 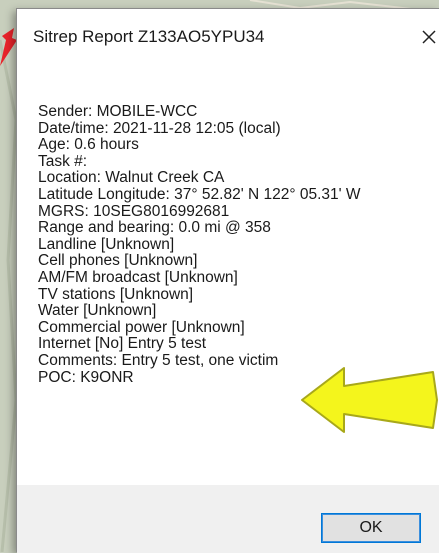 I want to click on close-icon, so click(x=429, y=37).